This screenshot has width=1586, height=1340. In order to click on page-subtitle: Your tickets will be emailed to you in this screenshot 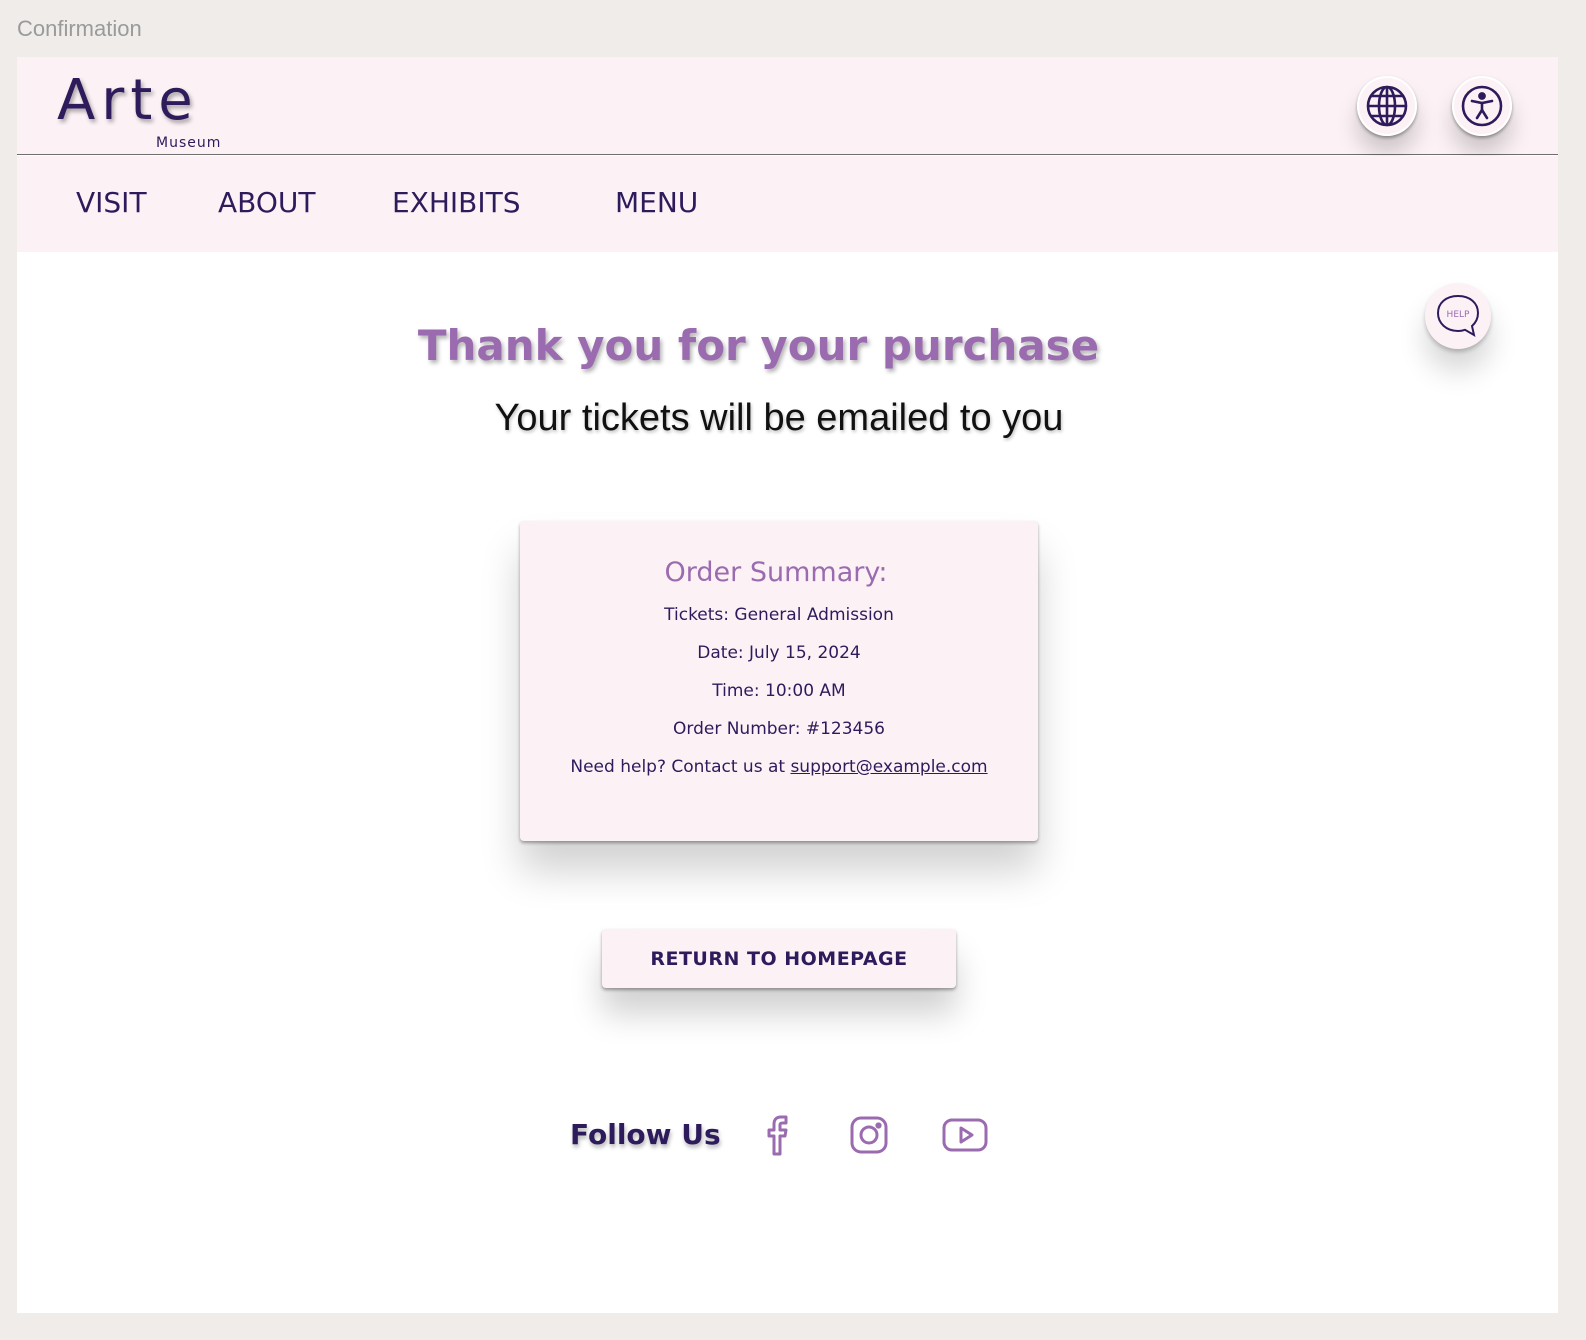, I will do `click(779, 418)`.